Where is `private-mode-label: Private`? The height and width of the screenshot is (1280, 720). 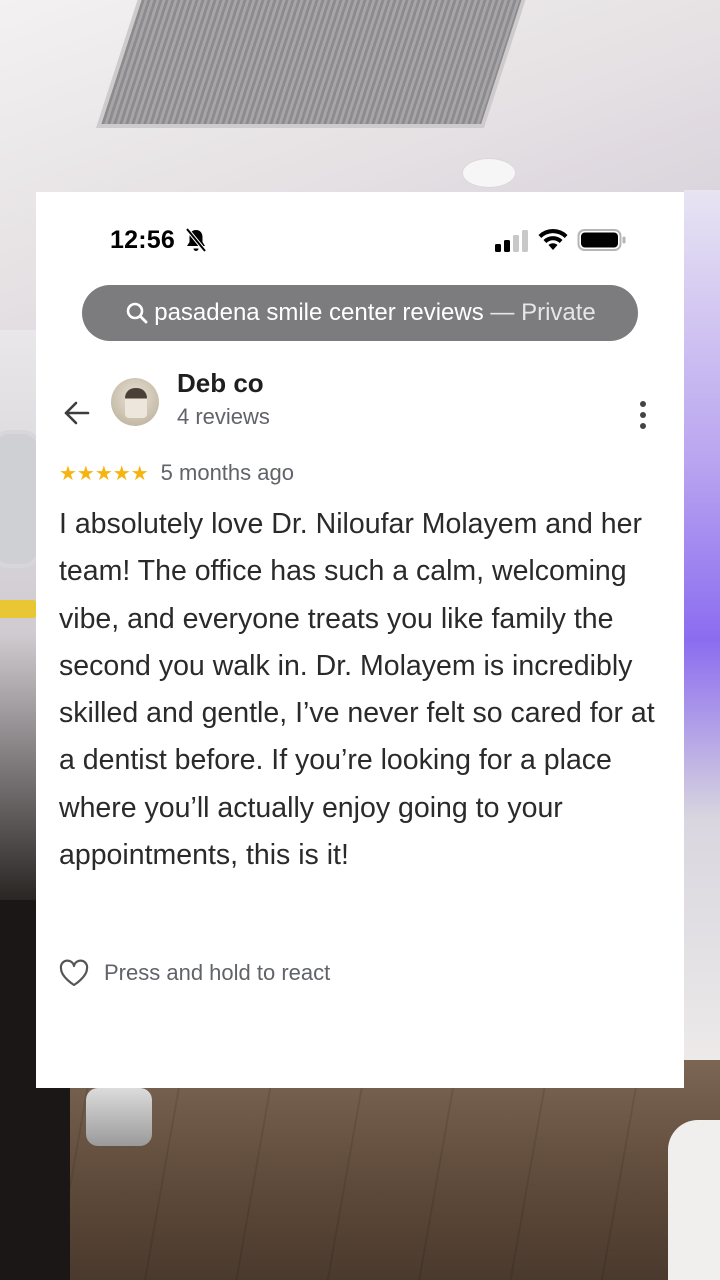
private-mode-label: Private is located at coordinates (558, 312).